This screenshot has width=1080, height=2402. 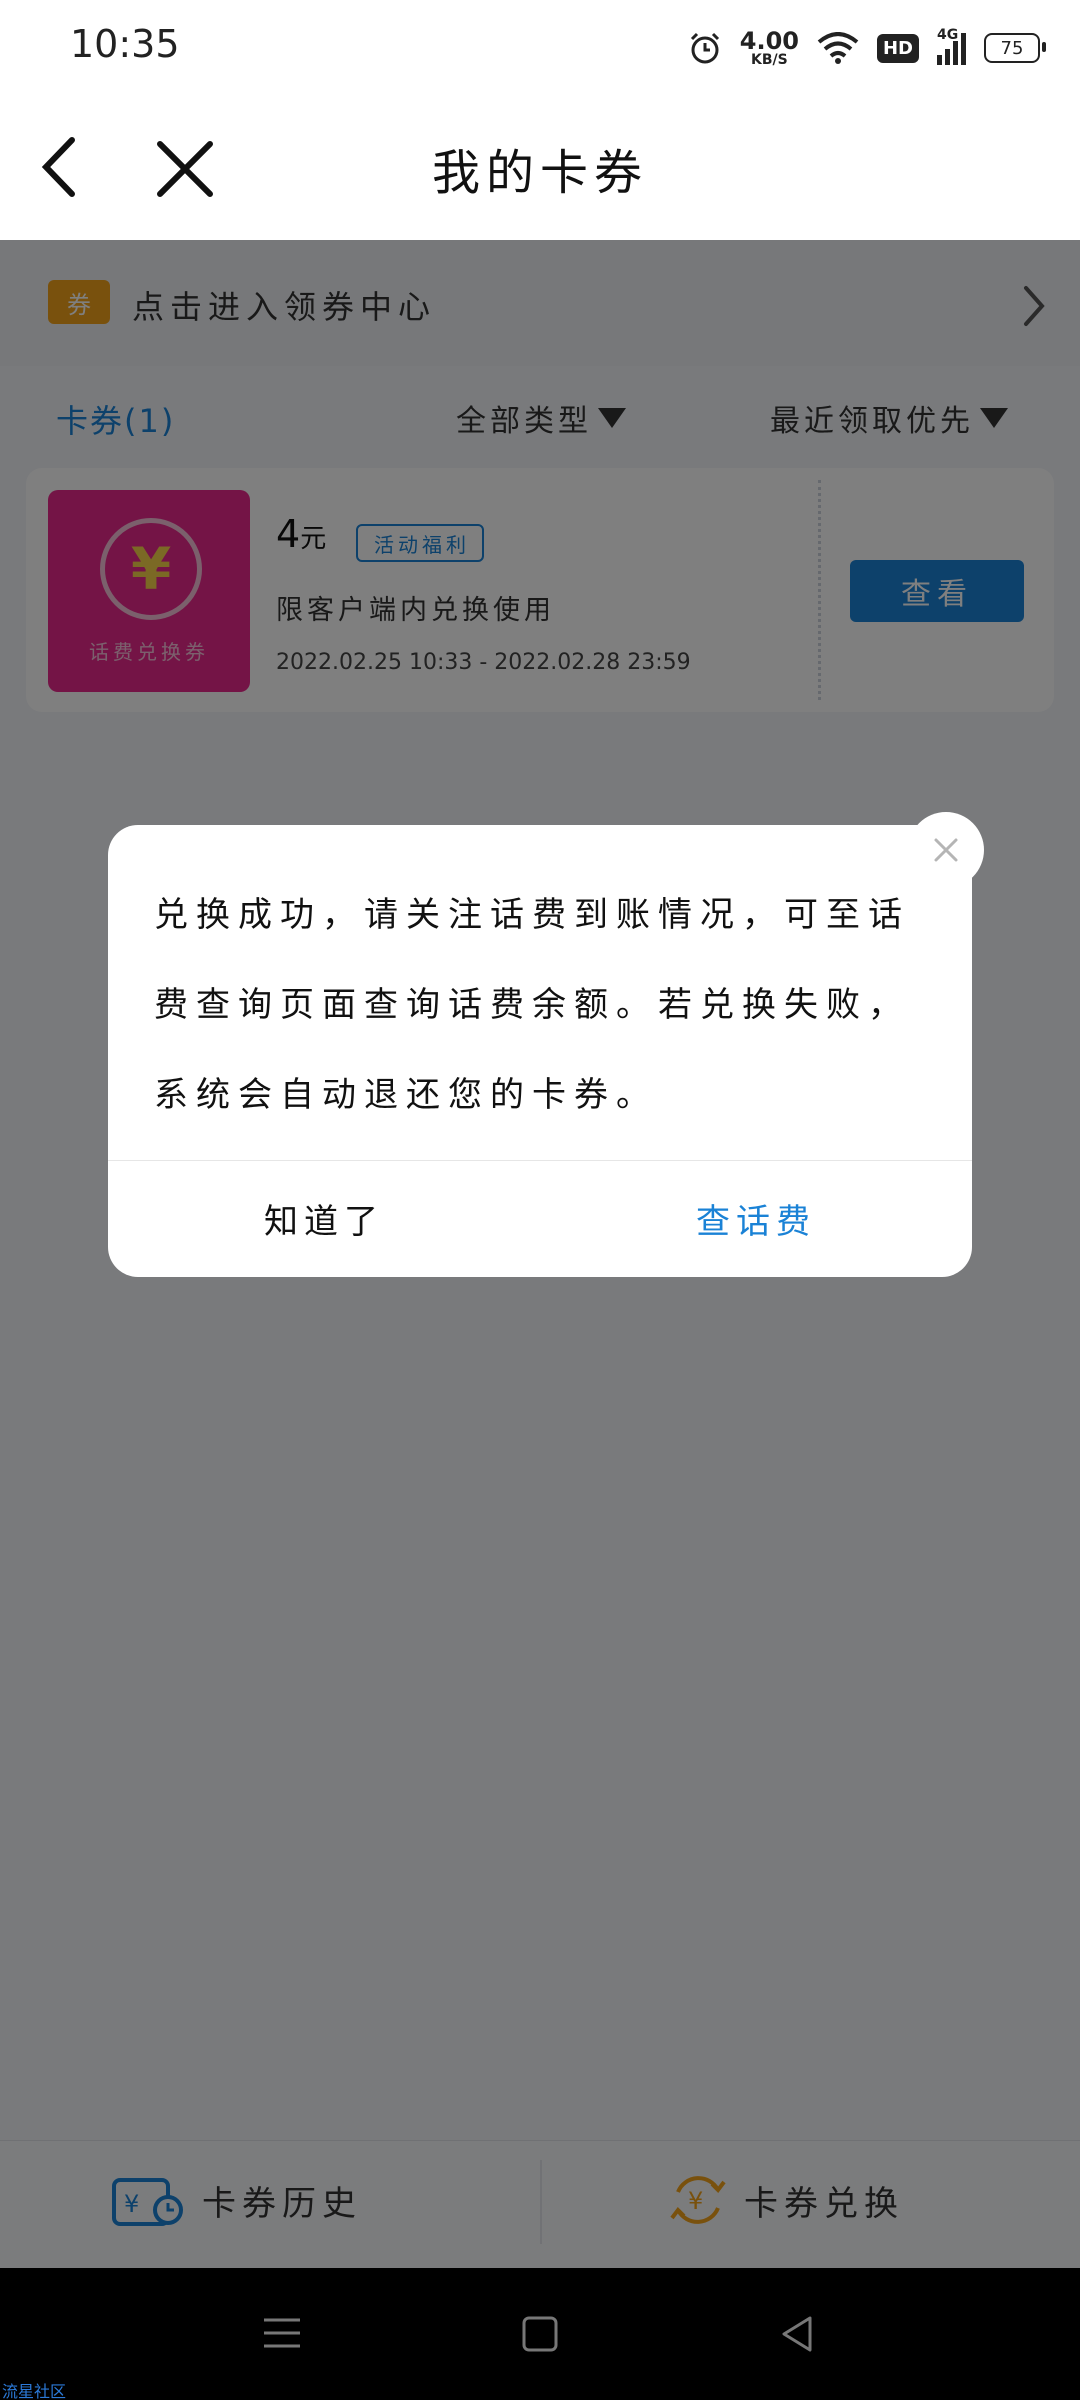 I want to click on menu-nav-button, so click(x=282, y=2333).